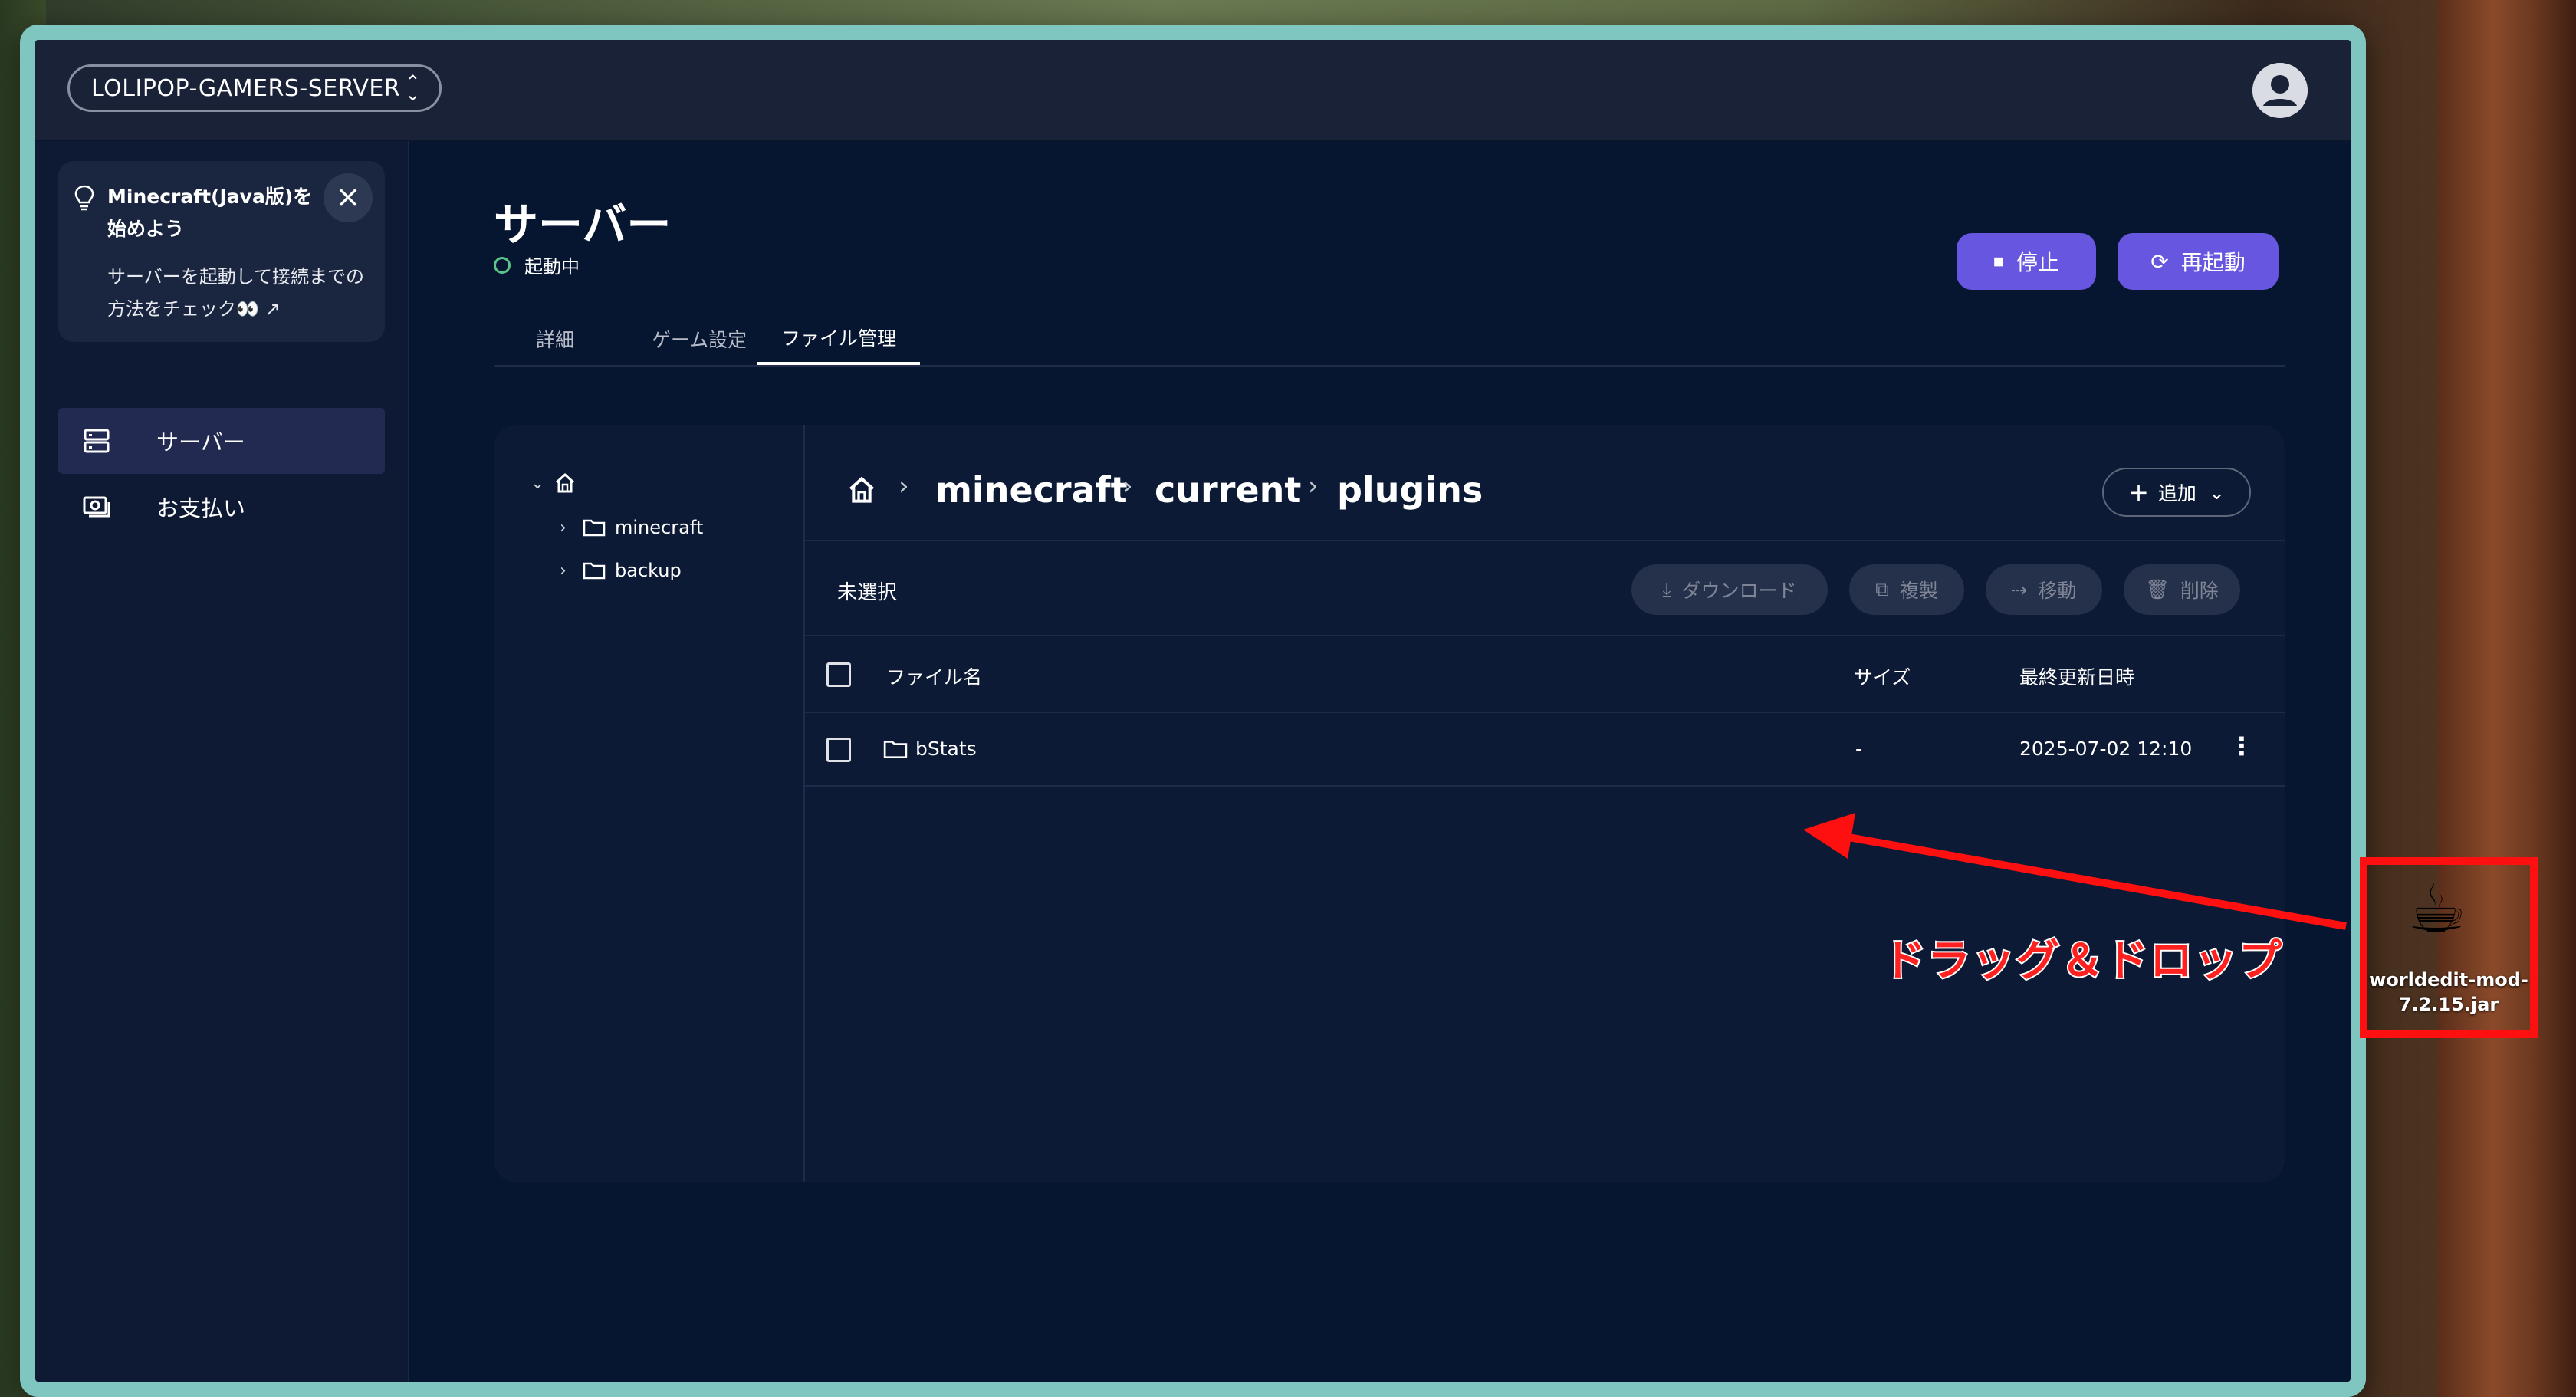 The width and height of the screenshot is (2576, 1397). I want to click on table-row: bStats - 2025-07-02 12:10 ⋮, so click(1544, 750).